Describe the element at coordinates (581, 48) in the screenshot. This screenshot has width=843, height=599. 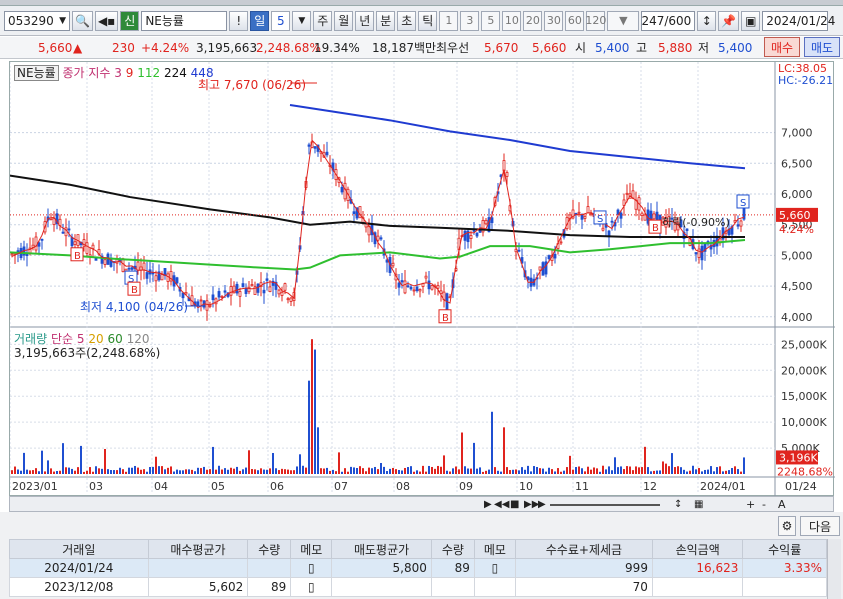
I see `open-label: 시` at that location.